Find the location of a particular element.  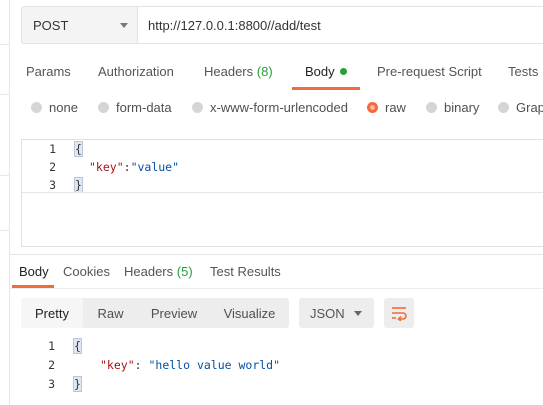

tab-test-results: Test Results is located at coordinates (245, 271).